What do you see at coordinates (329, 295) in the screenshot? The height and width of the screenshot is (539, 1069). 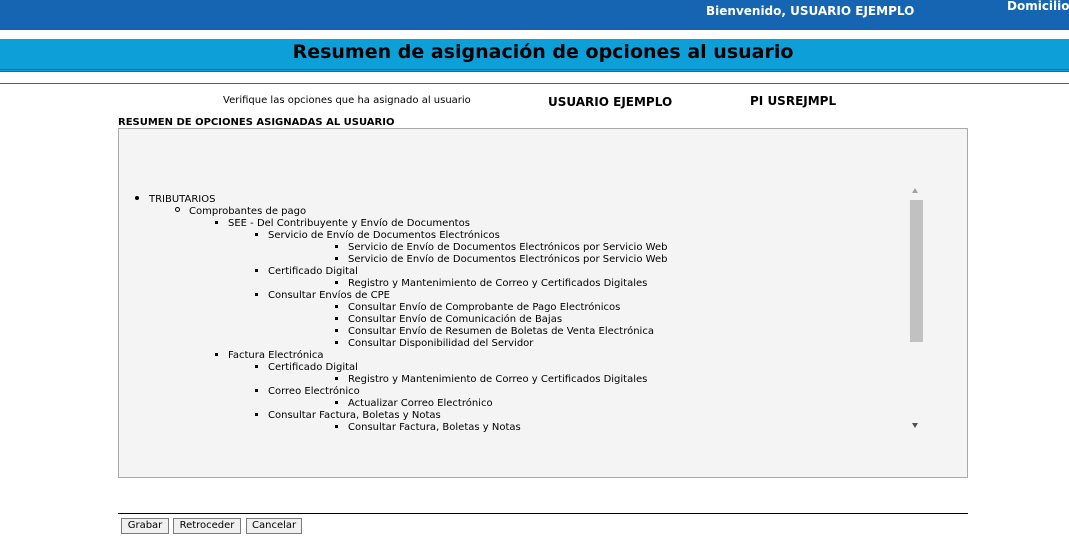 I see `tree-item-label: Consultar Envíos de CPE` at bounding box center [329, 295].